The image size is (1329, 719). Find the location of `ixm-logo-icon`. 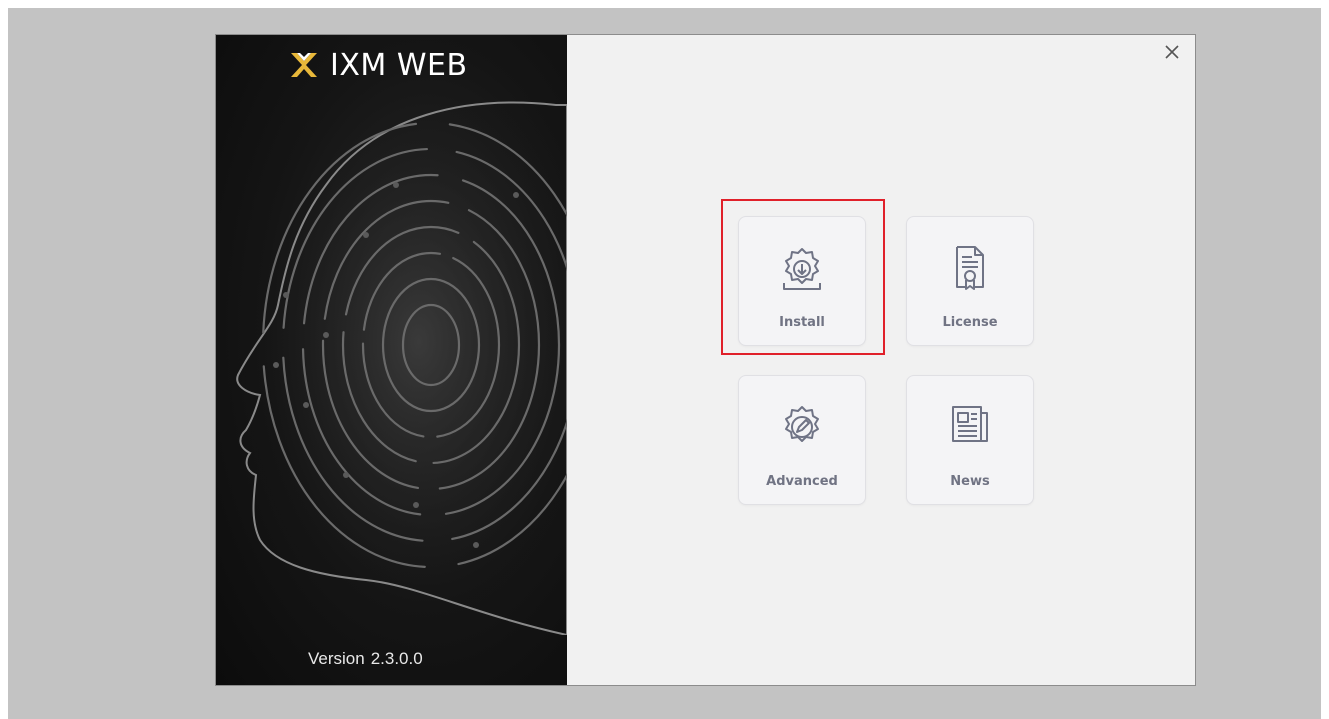

ixm-logo-icon is located at coordinates (304, 65).